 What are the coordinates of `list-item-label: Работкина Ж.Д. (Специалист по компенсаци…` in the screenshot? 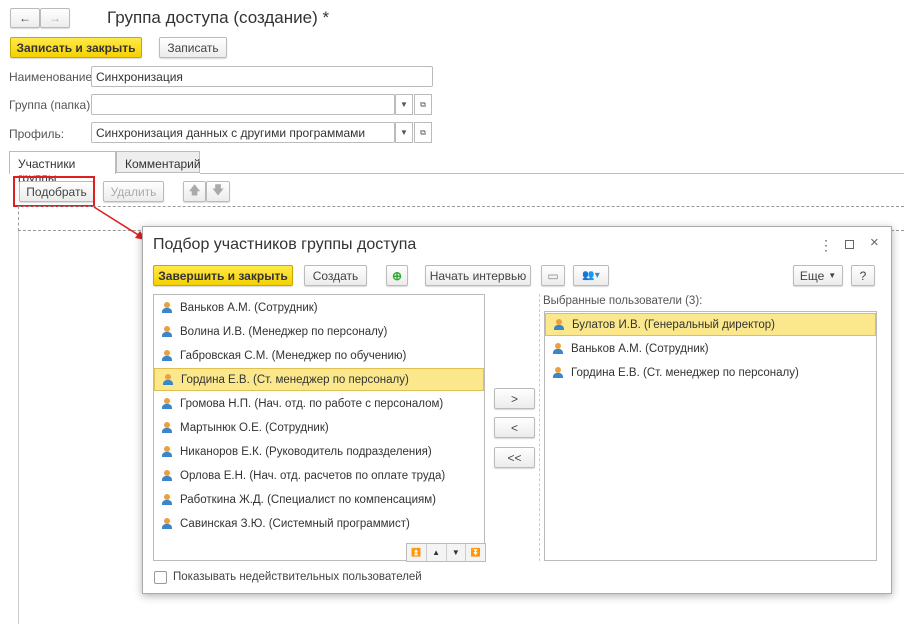 It's located at (308, 499).